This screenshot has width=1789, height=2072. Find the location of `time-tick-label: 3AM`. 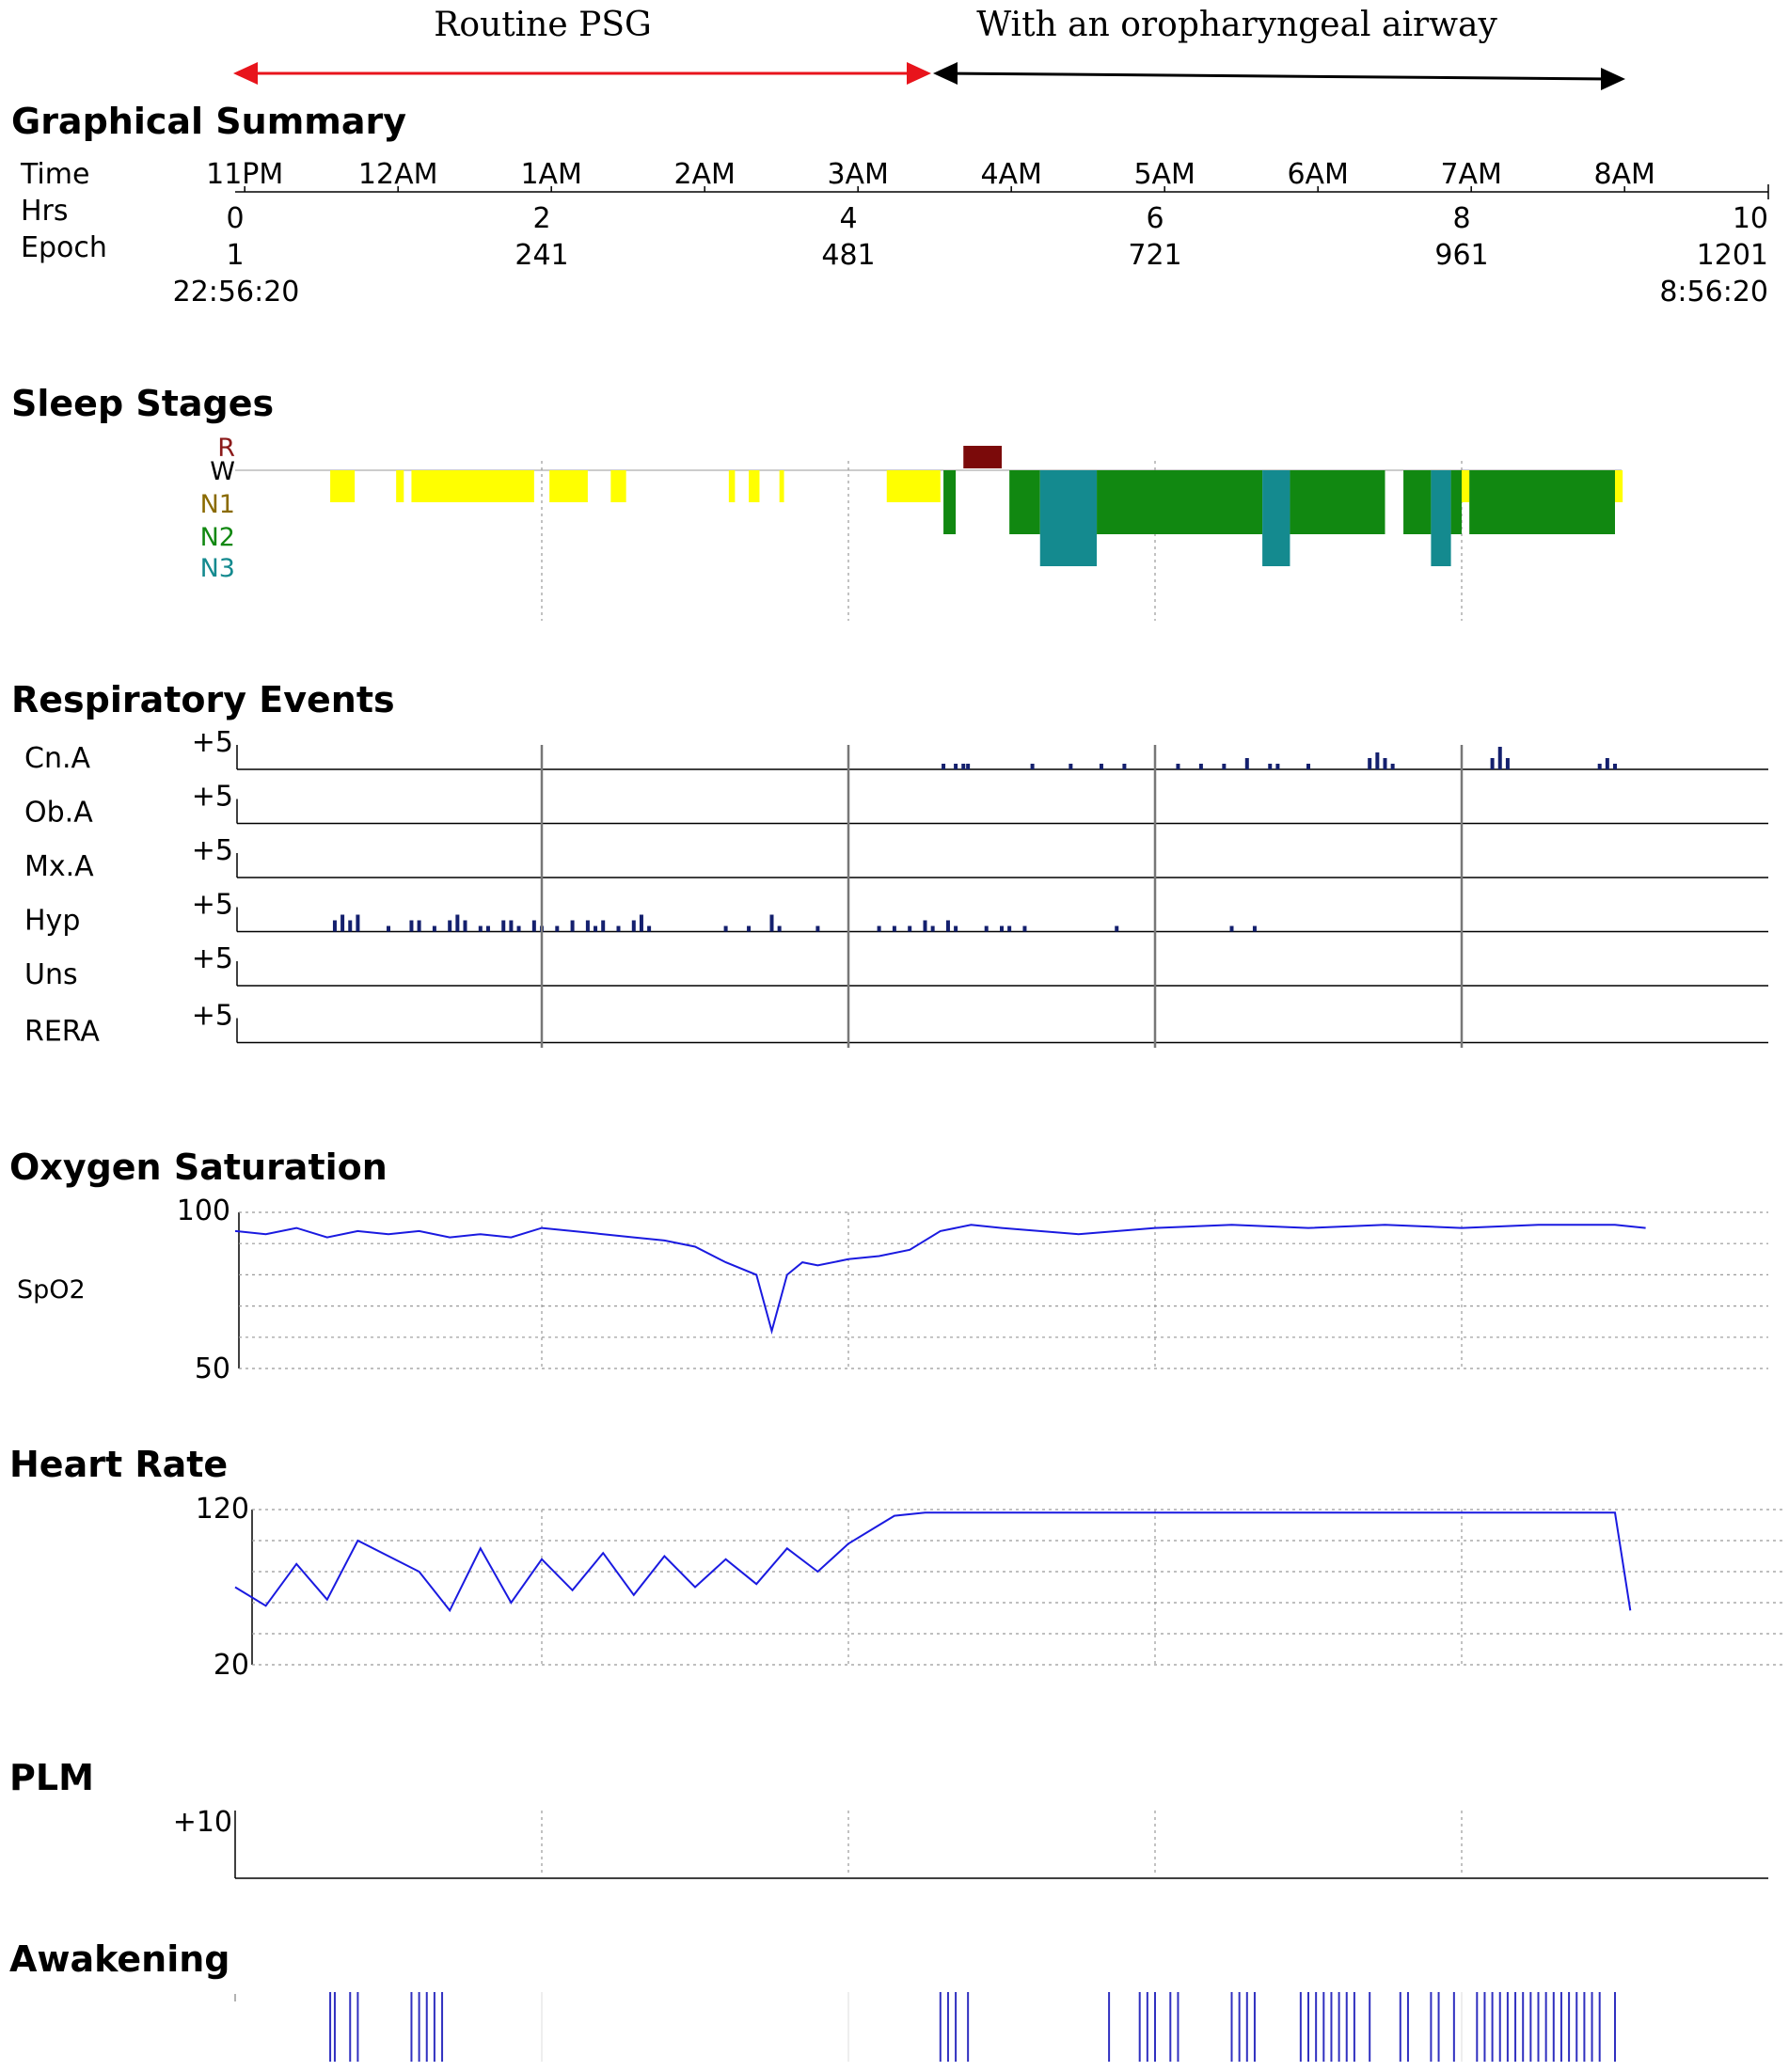

time-tick-label: 3AM is located at coordinates (858, 174).